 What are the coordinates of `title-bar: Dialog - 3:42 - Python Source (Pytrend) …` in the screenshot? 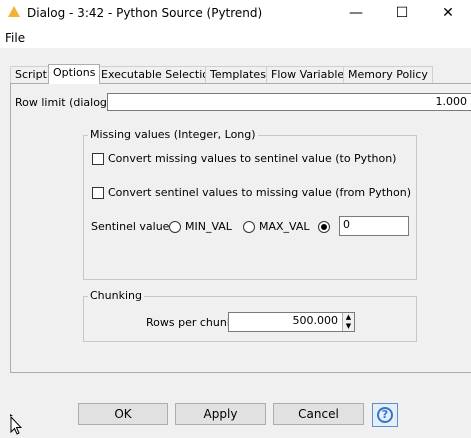 It's located at (235, 14).